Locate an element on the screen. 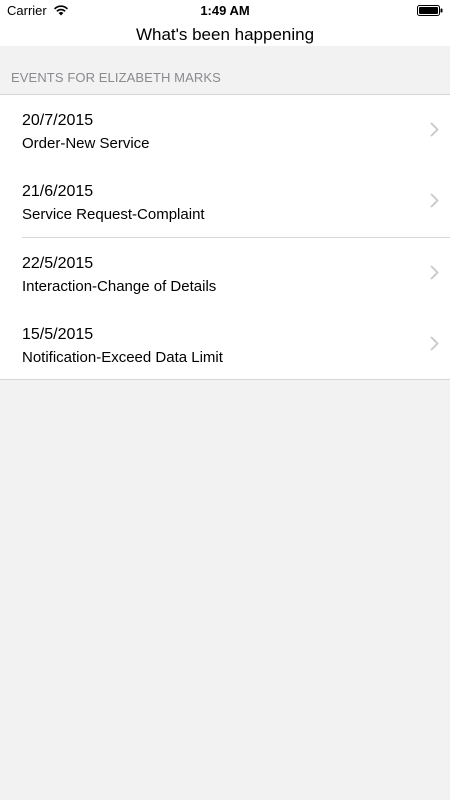 Image resolution: width=450 pixels, height=800 pixels. event-date: 21/6/2015 is located at coordinates (58, 191).